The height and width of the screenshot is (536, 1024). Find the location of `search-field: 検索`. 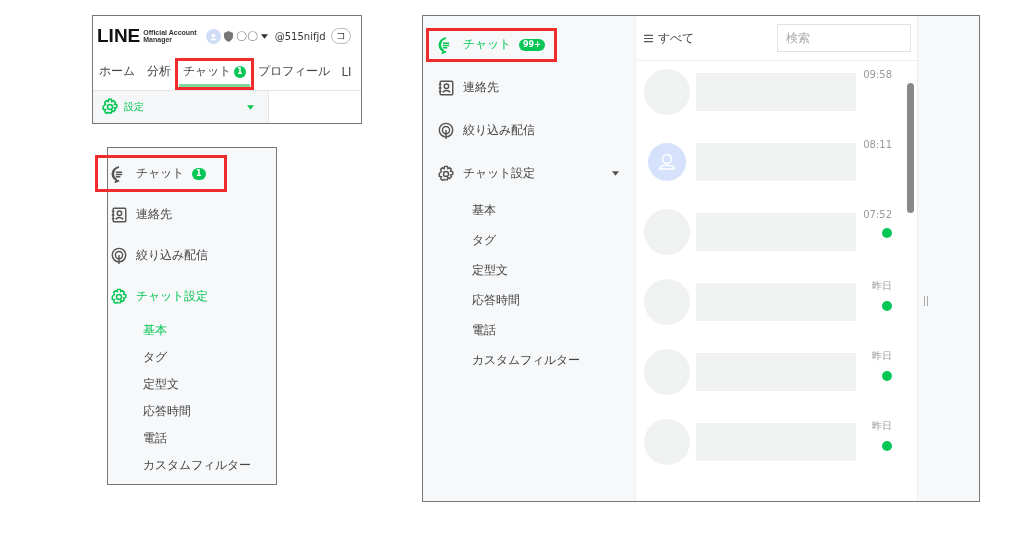

search-field: 検索 is located at coordinates (844, 38).